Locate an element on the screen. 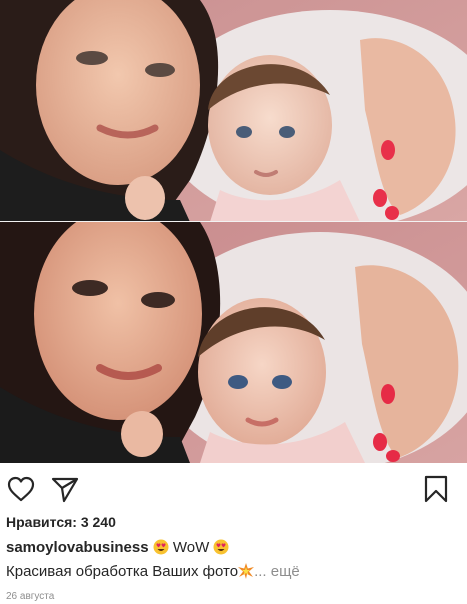 Image resolution: width=467 pixels, height=604 pixels. caption-text: WoW is located at coordinates (191, 547).